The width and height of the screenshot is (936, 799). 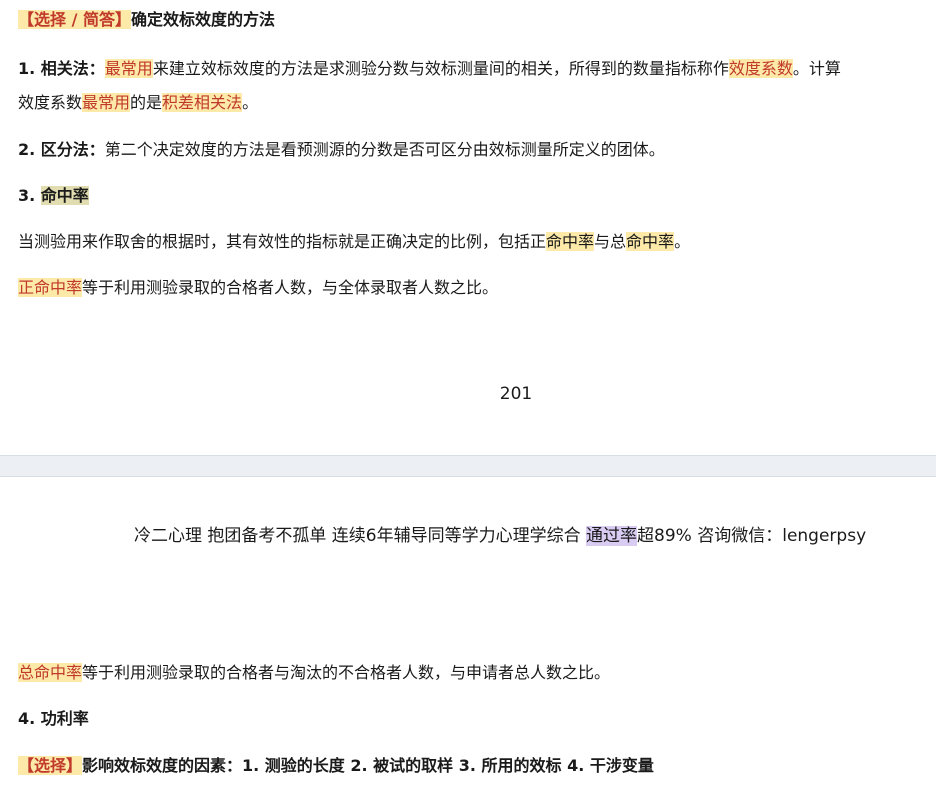 What do you see at coordinates (760, 68) in the screenshot?
I see `highlight-text: 效度系数` at bounding box center [760, 68].